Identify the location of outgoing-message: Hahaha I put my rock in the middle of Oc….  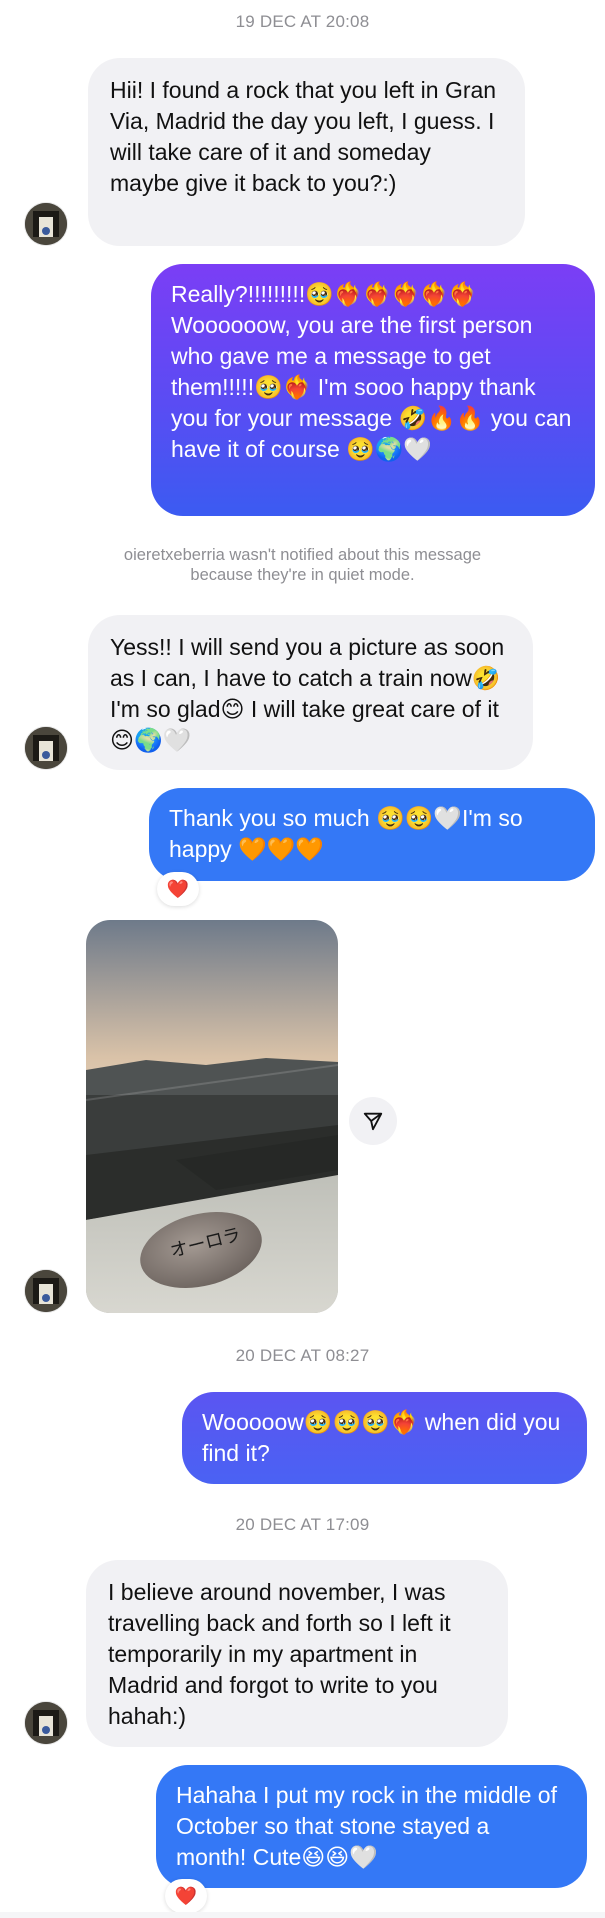
(371, 1826).